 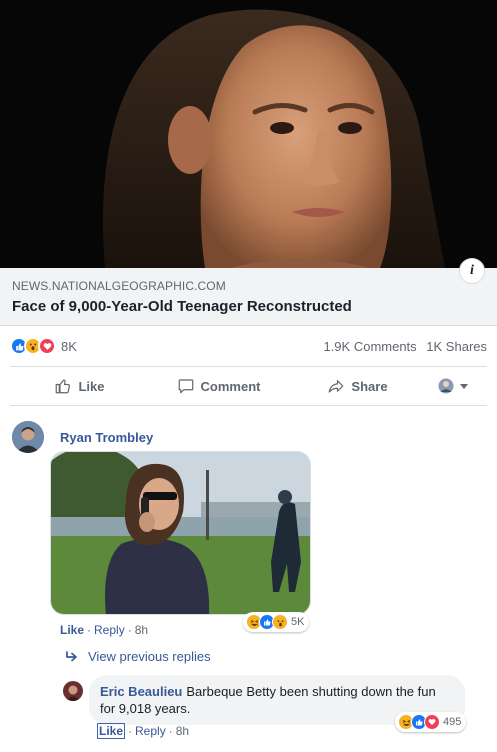 What do you see at coordinates (106, 437) in the screenshot?
I see `comment-author: Ryan Trombley` at bounding box center [106, 437].